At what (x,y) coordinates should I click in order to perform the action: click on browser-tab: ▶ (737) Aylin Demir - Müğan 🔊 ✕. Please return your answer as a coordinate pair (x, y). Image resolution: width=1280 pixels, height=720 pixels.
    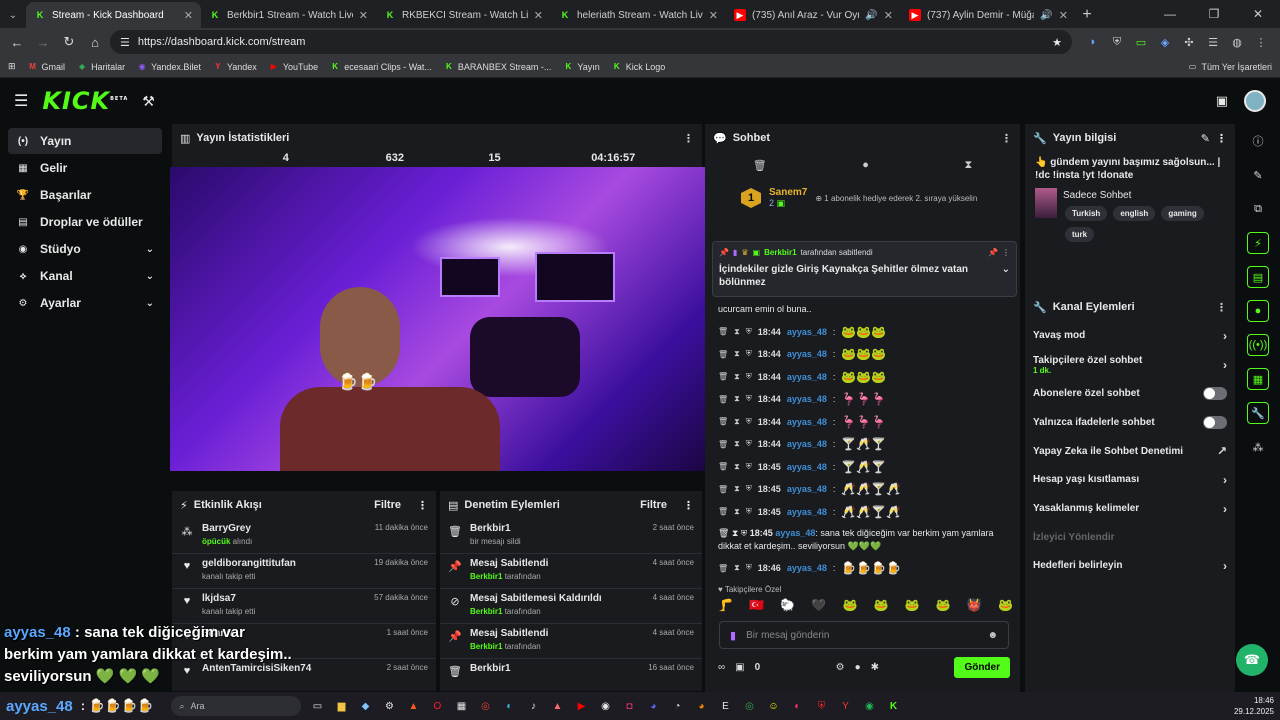
    Looking at the image, I should click on (988, 15).